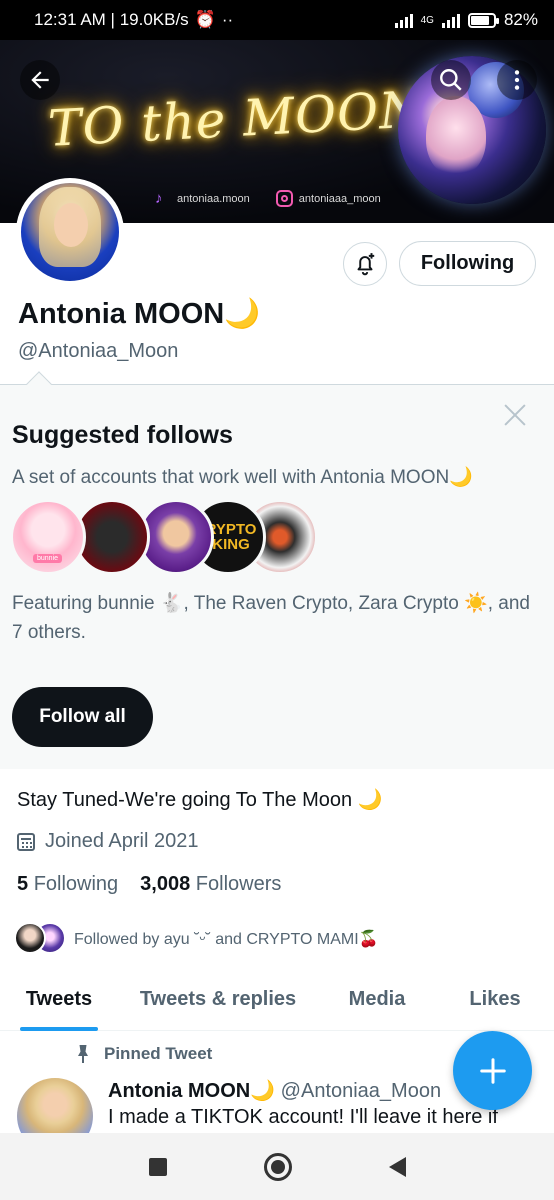 Image resolution: width=554 pixels, height=1200 pixels. I want to click on status-bar: 12:31 AM | 19.0KB/s ⏰ ·· 4G 82%, so click(277, 20).